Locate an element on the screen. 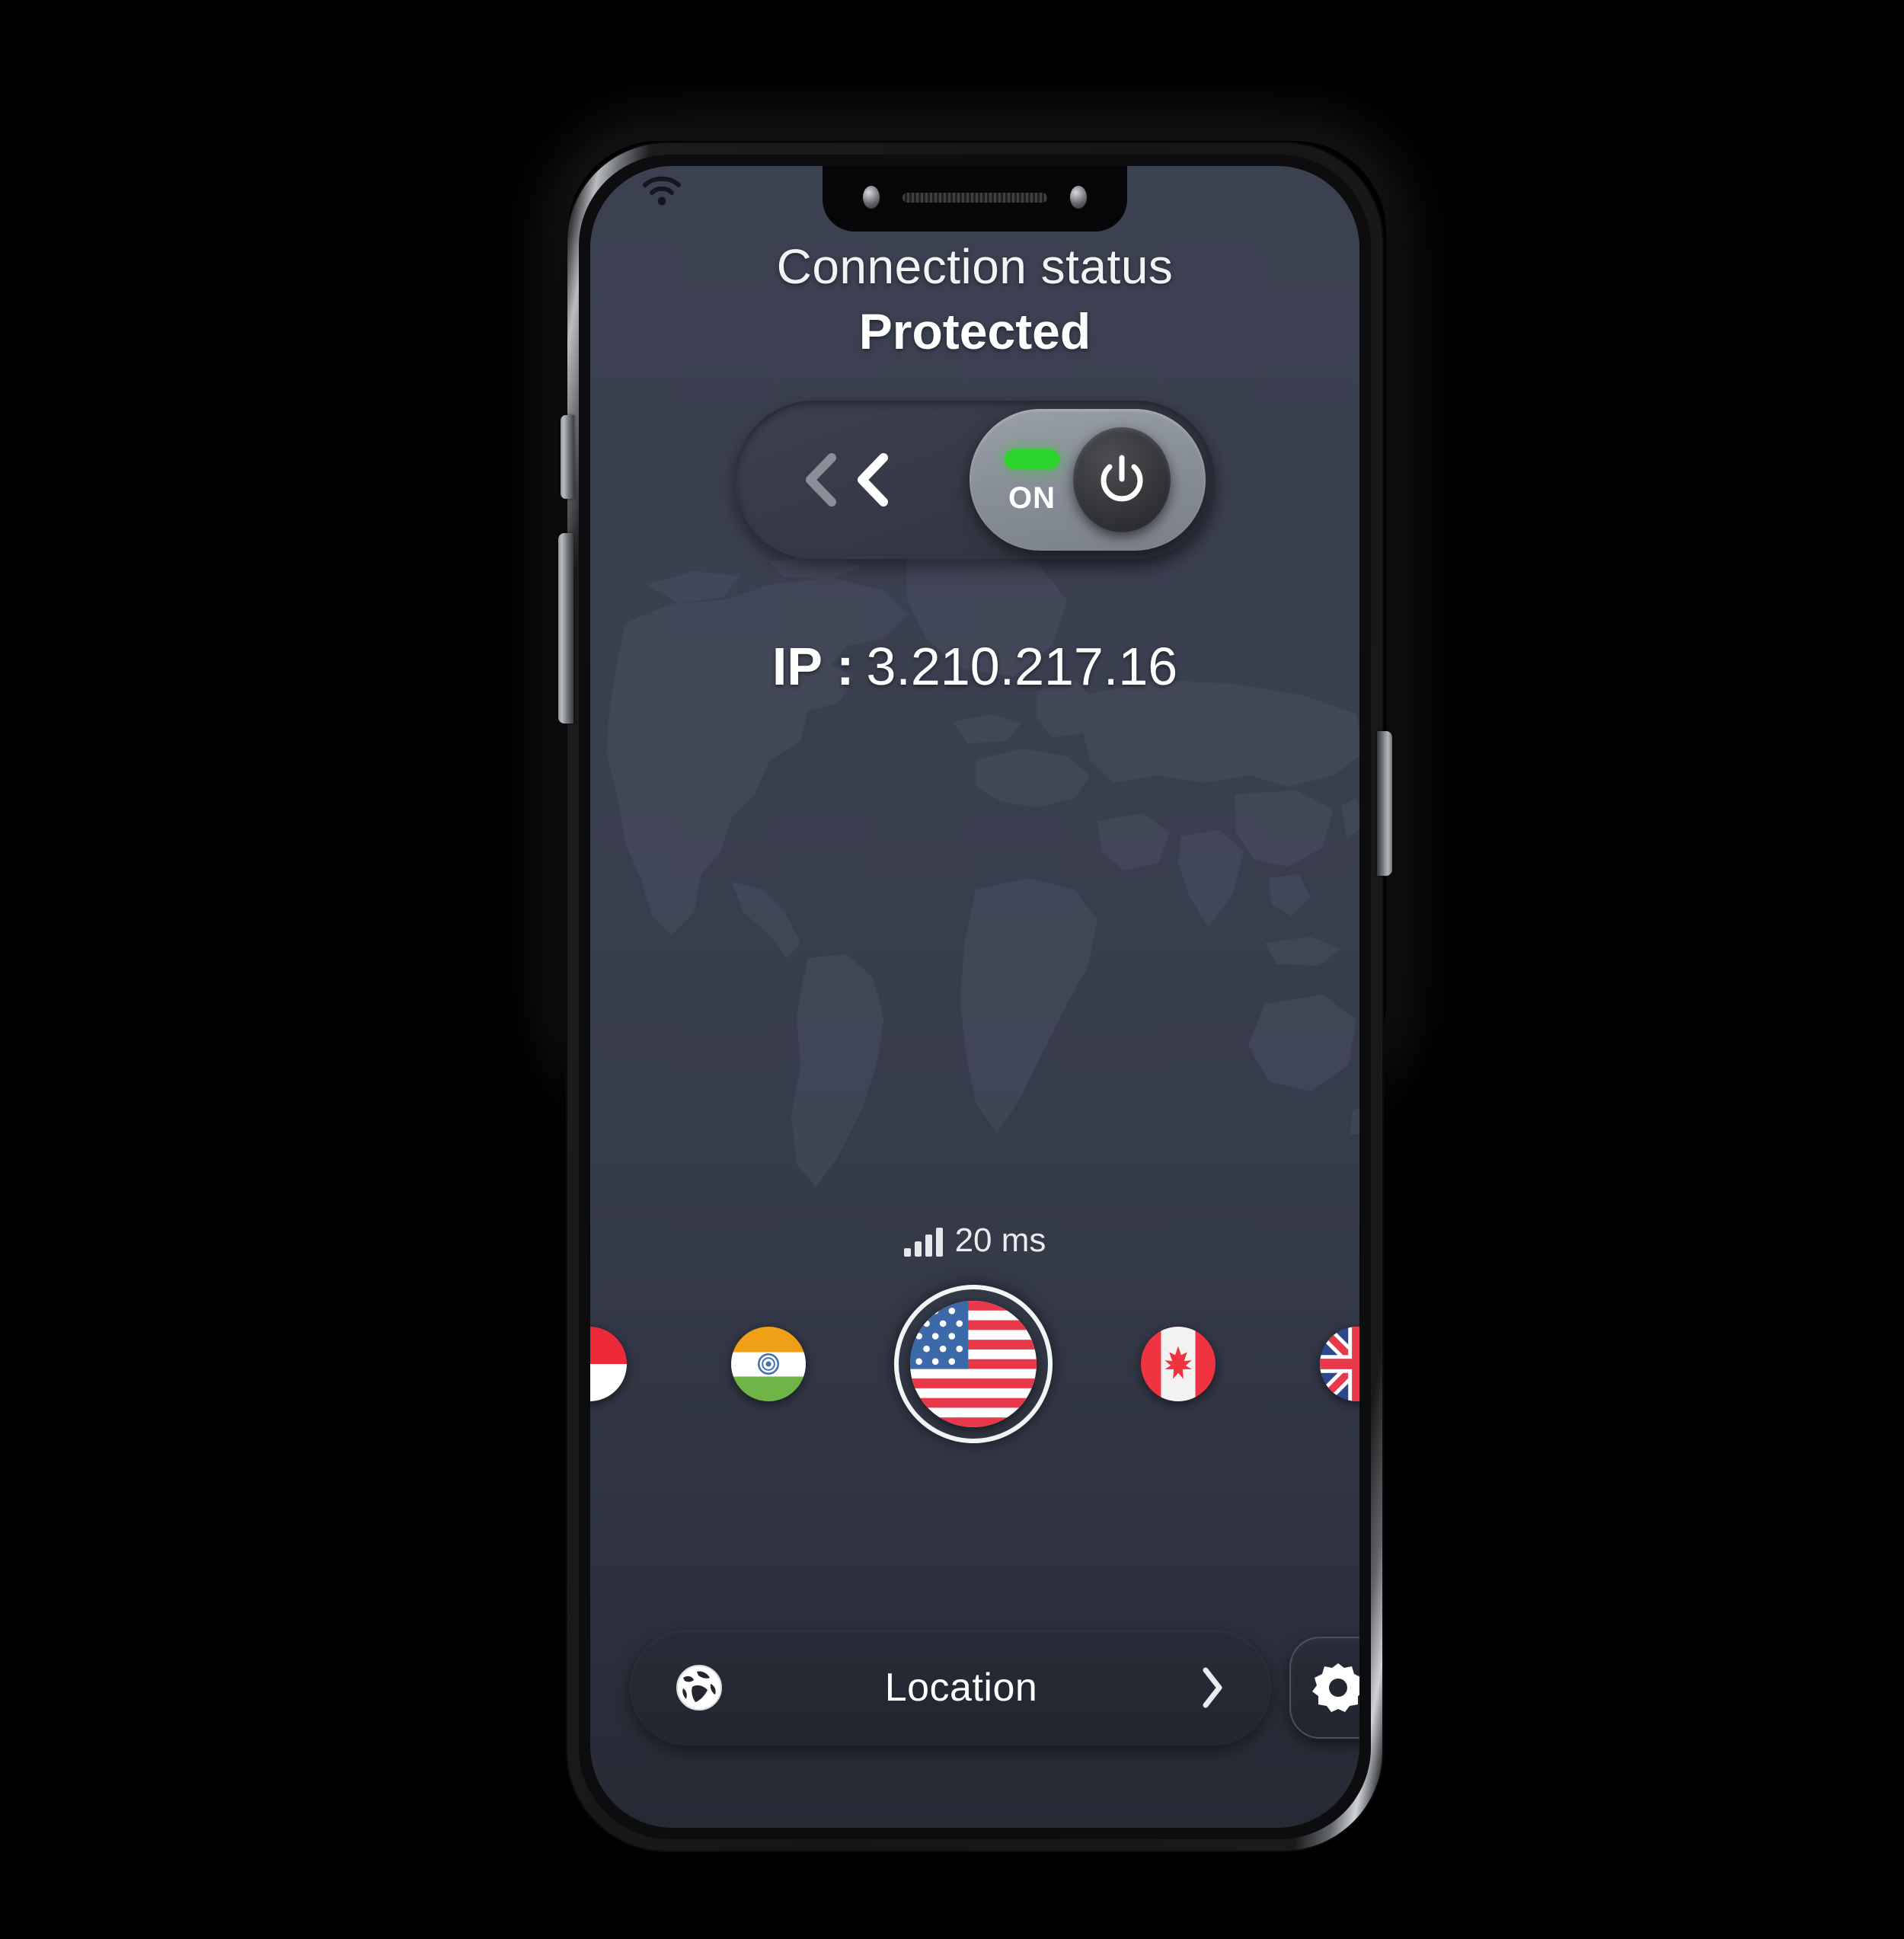 This screenshot has height=1939, width=1904. settings-button is located at coordinates (1324, 1688).